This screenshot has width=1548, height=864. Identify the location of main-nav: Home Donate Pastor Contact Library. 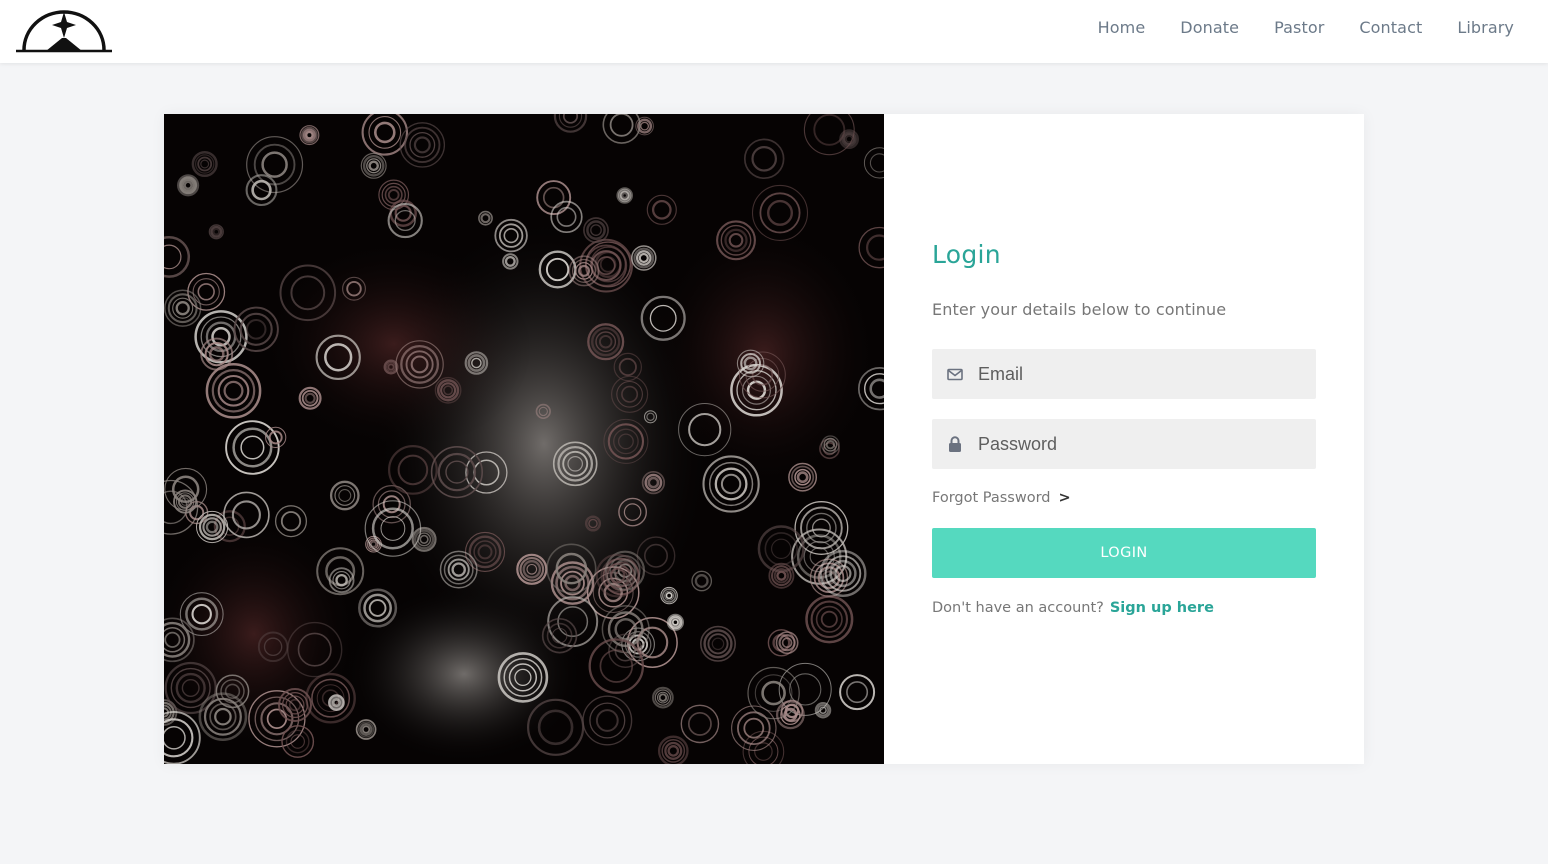
(1306, 27).